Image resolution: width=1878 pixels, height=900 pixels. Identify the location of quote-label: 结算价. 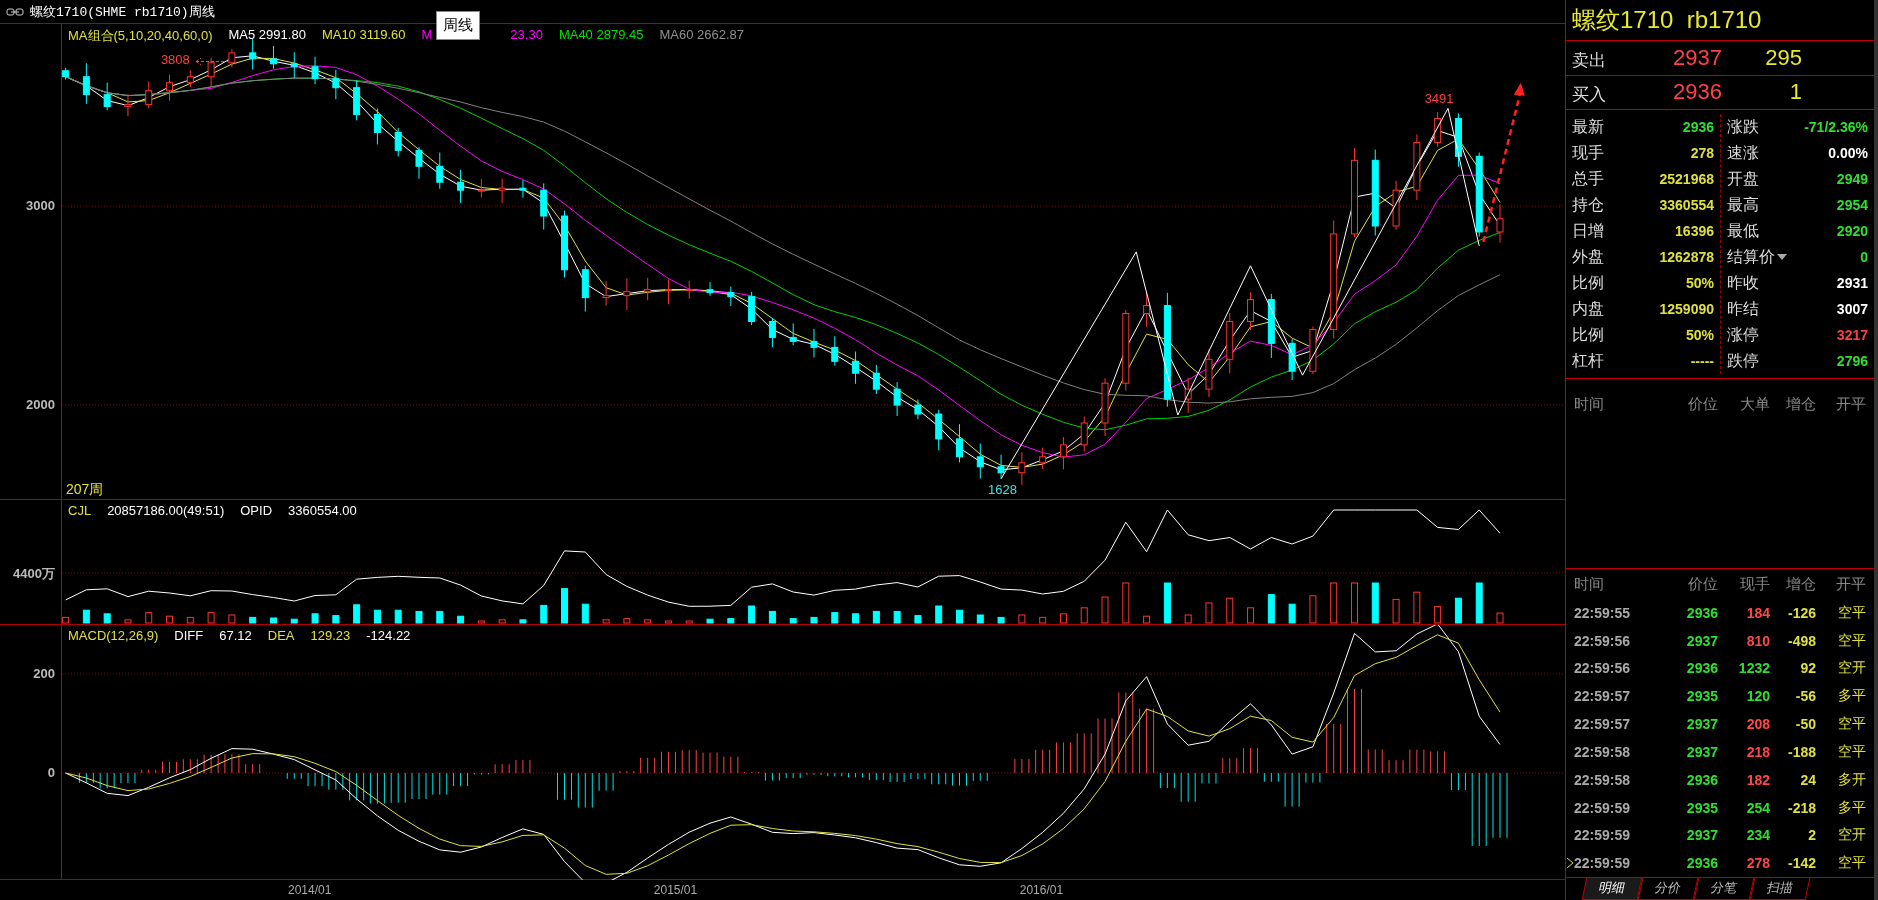
(1751, 256).